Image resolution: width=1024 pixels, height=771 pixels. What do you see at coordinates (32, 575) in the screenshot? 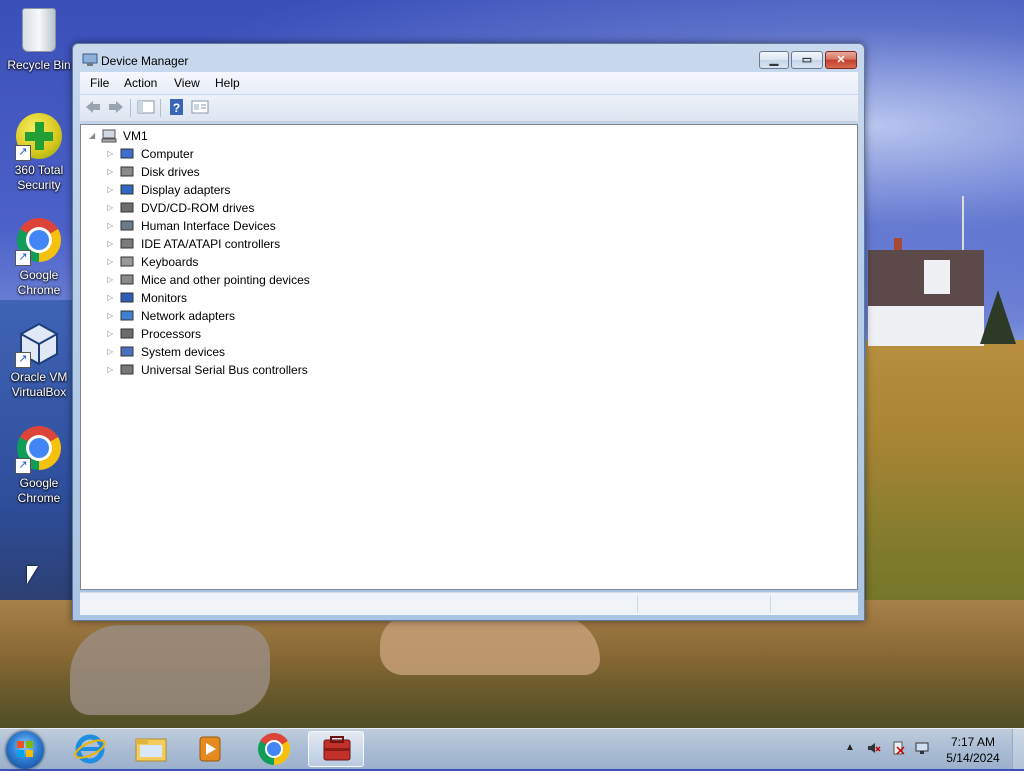
I see `mouse-cursor` at bounding box center [32, 575].